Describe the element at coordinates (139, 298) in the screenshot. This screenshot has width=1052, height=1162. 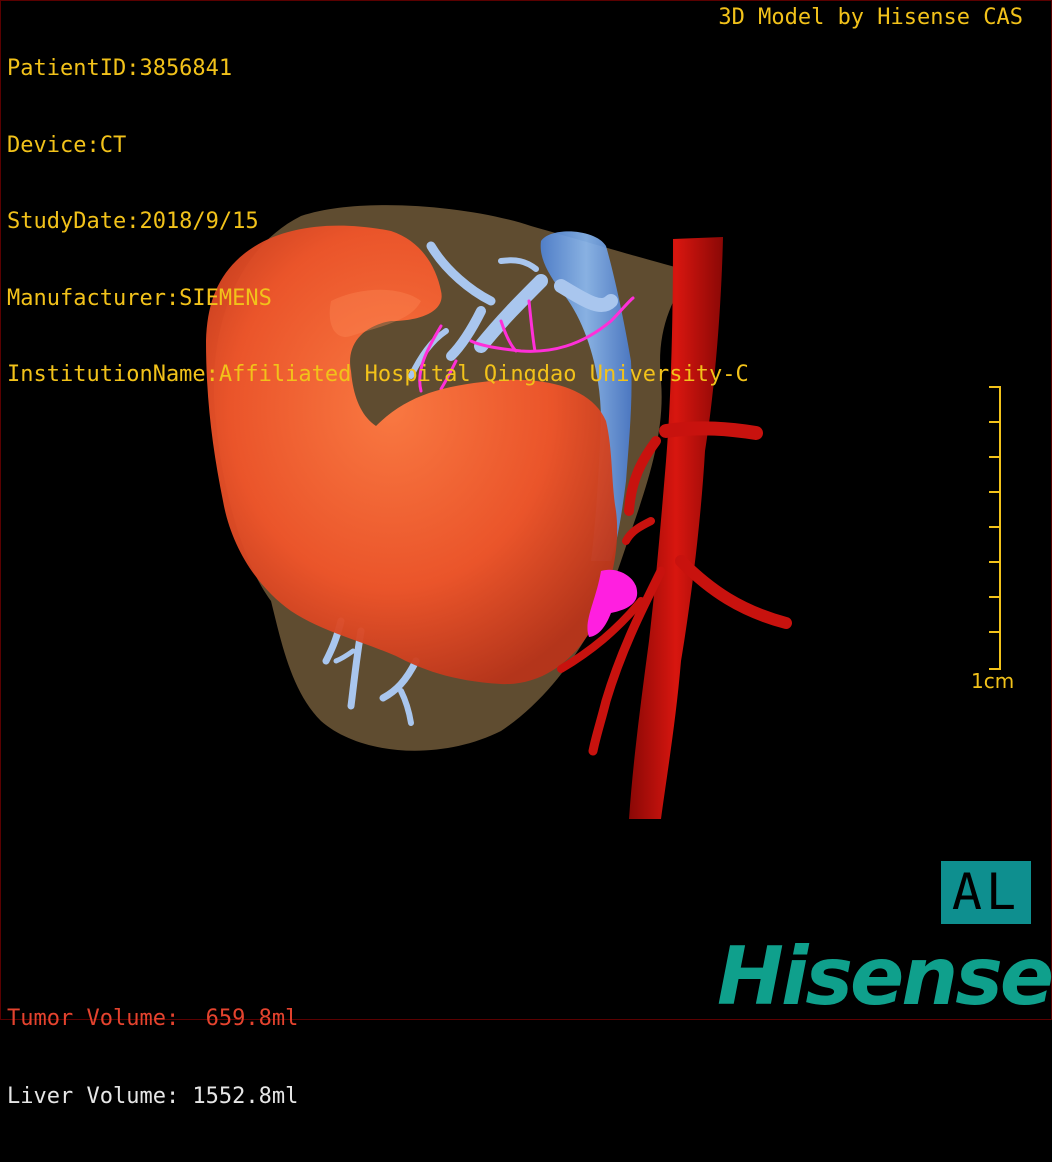
I see `manufacturer: Manufacturer:SIEMENS` at that location.